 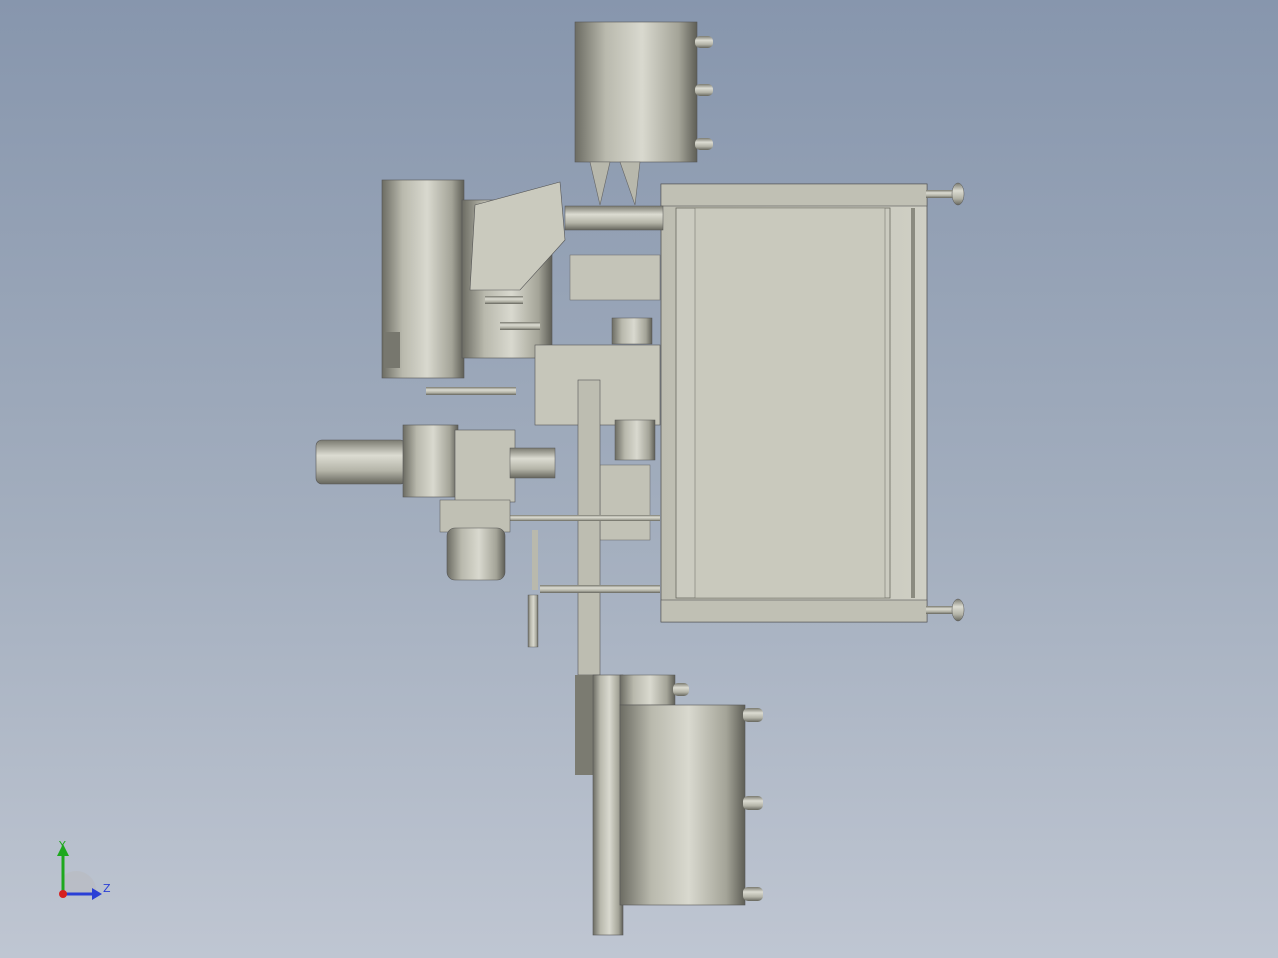 What do you see at coordinates (643, 113) in the screenshot?
I see `top-motor` at bounding box center [643, 113].